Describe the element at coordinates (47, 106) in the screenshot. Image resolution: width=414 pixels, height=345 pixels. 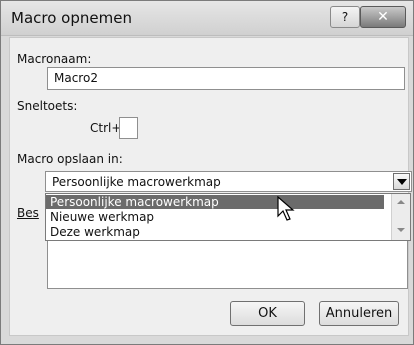
I see `shortcut-label: Sneltoets:` at that location.